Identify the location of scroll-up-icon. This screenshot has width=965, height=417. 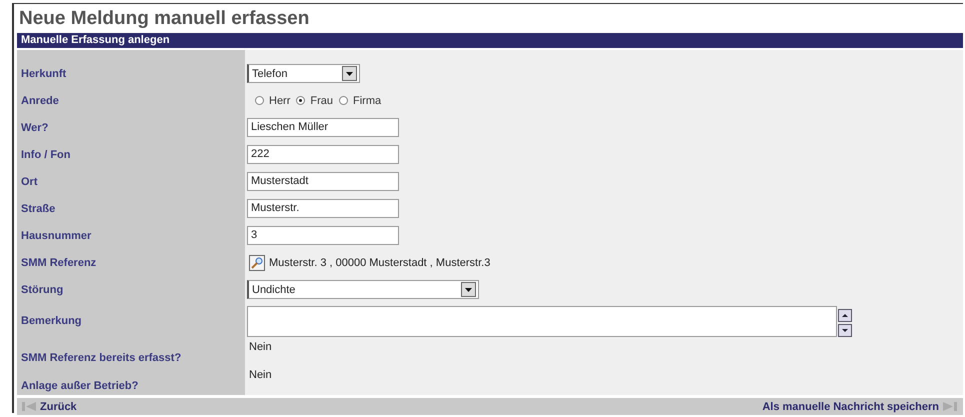
(845, 315).